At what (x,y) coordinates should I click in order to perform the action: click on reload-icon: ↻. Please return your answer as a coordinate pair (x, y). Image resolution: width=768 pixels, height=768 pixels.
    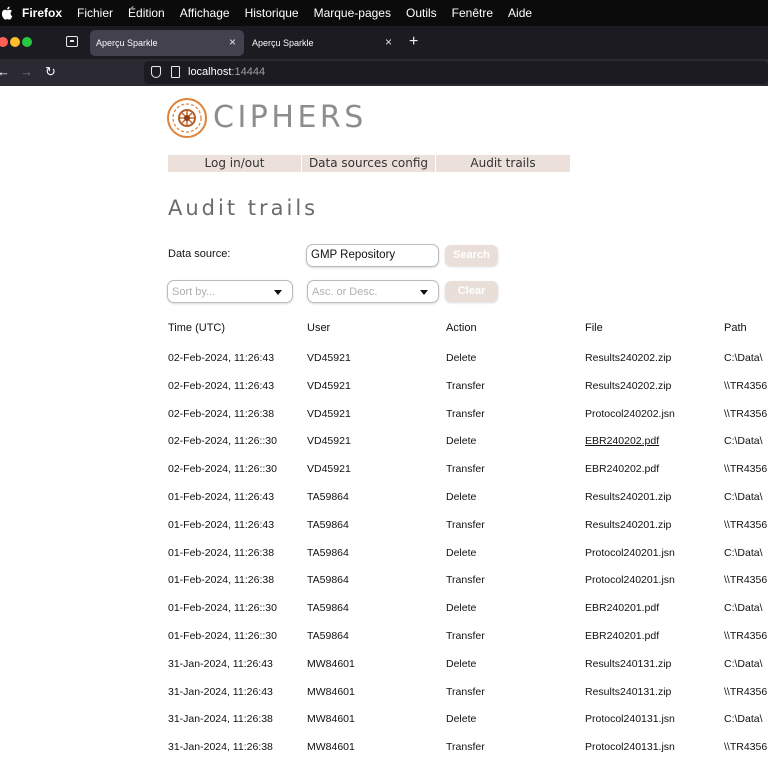
    Looking at the image, I should click on (50, 72).